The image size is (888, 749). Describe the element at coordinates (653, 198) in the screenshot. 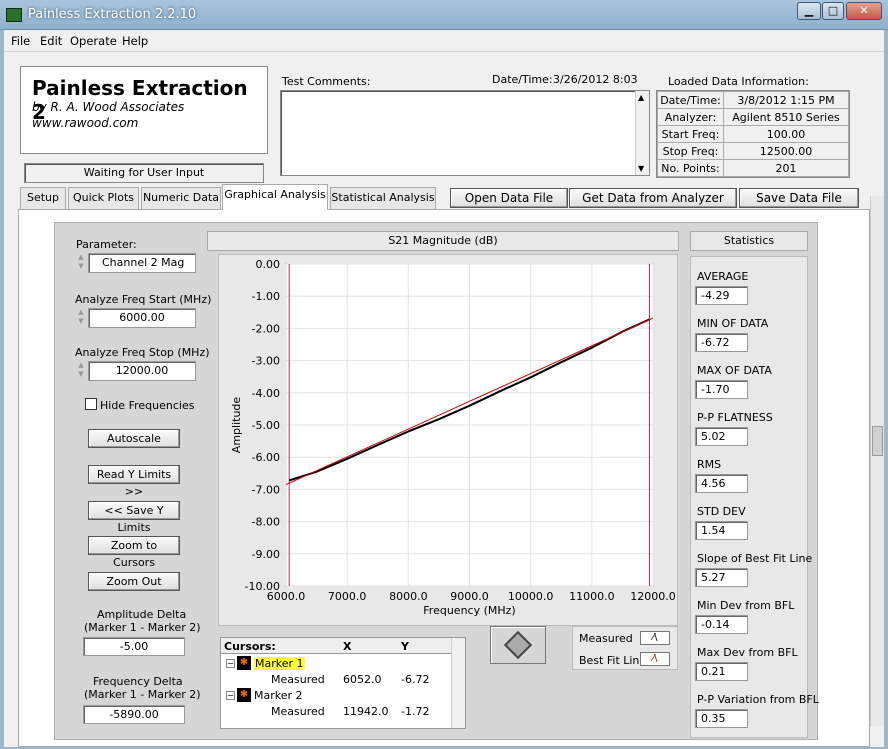

I see `get-data-from-analyzer-button: Get Data from Analyzer` at that location.